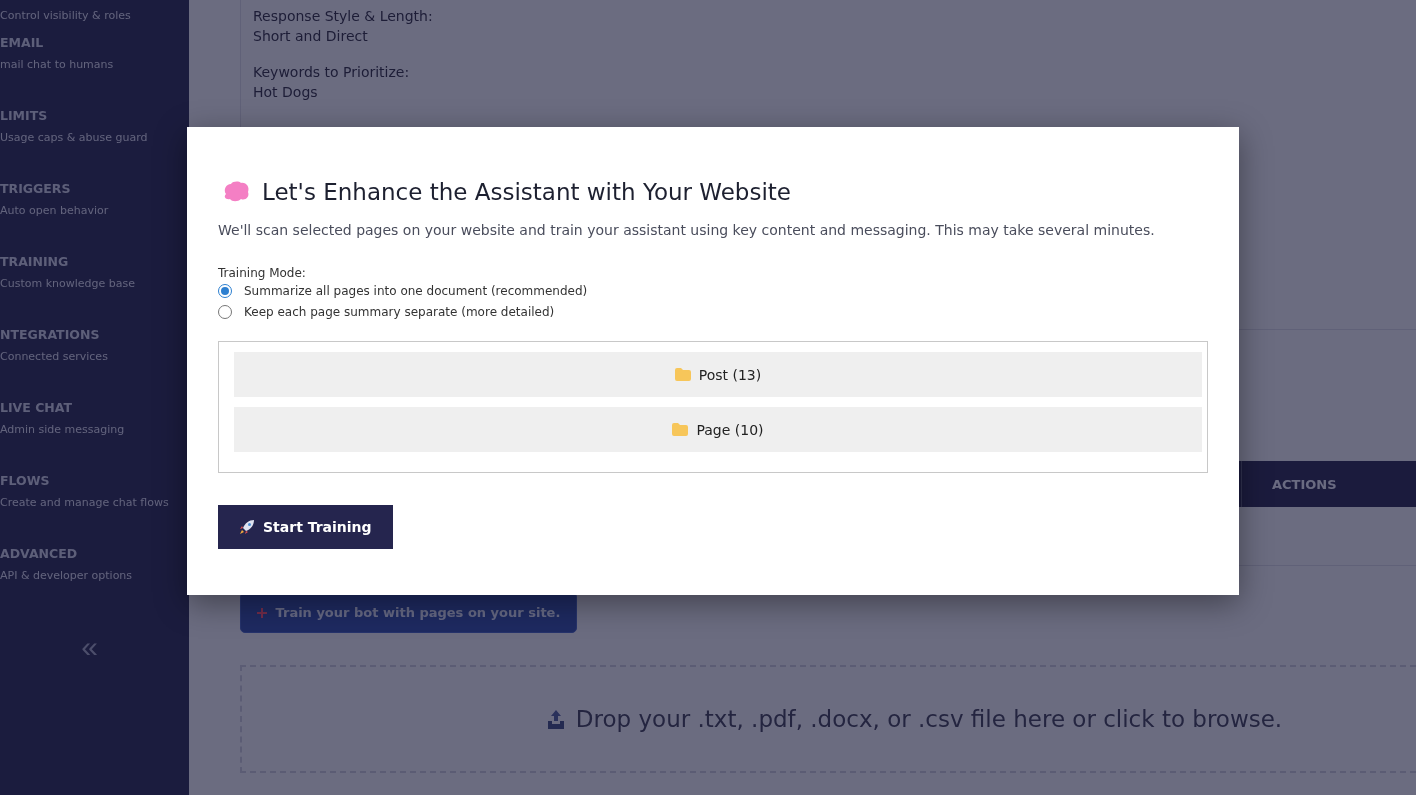 The width and height of the screenshot is (1416, 795). What do you see at coordinates (713, 290) in the screenshot?
I see `training-mode-option: Summarize all pages into one document (recommended)` at bounding box center [713, 290].